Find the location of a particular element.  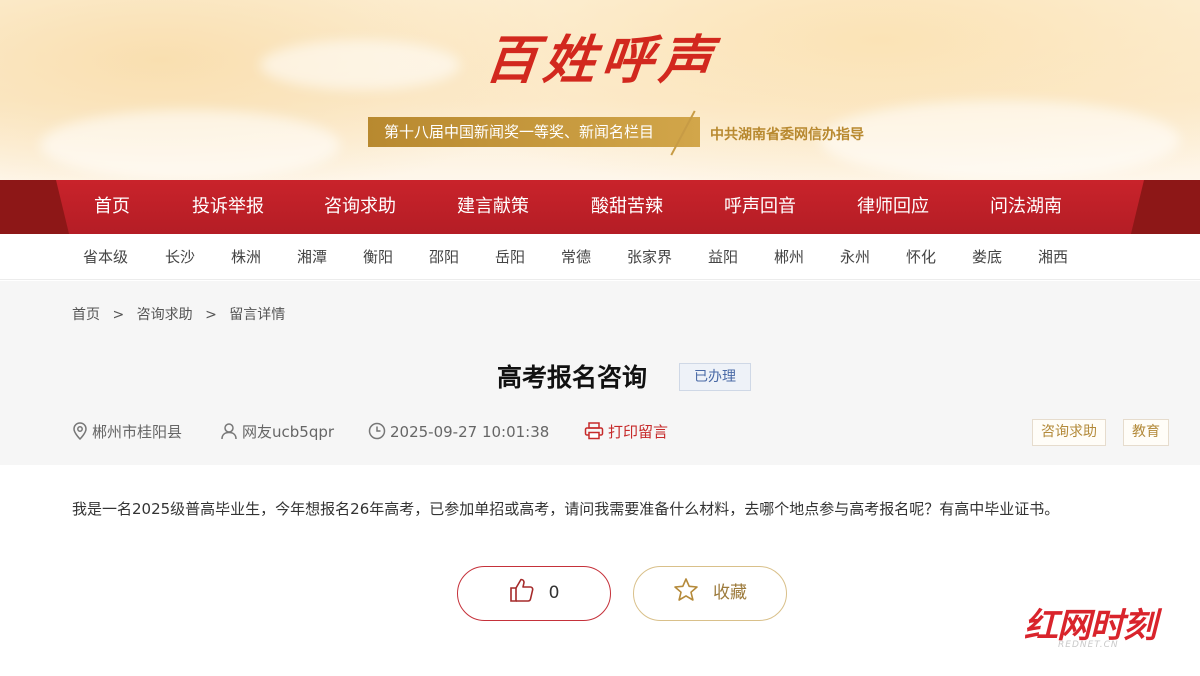

main-nav-bar: 首页 投诉举报 咨询求助 建言献策 酸甜苦辣 呼声回音 律师回应 问法湖南 is located at coordinates (600, 207).